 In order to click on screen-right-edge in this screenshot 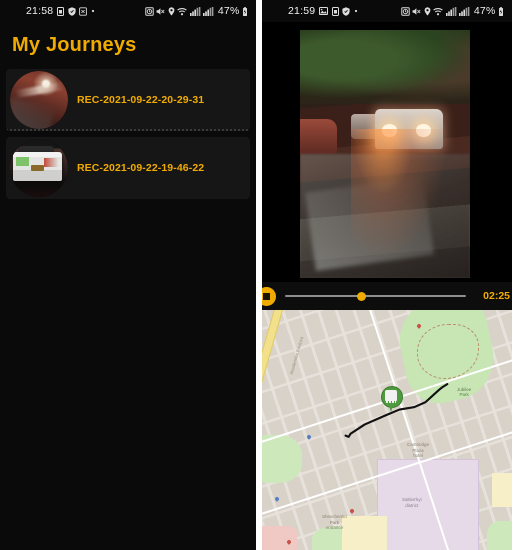, I will do `click(521, 275)`.